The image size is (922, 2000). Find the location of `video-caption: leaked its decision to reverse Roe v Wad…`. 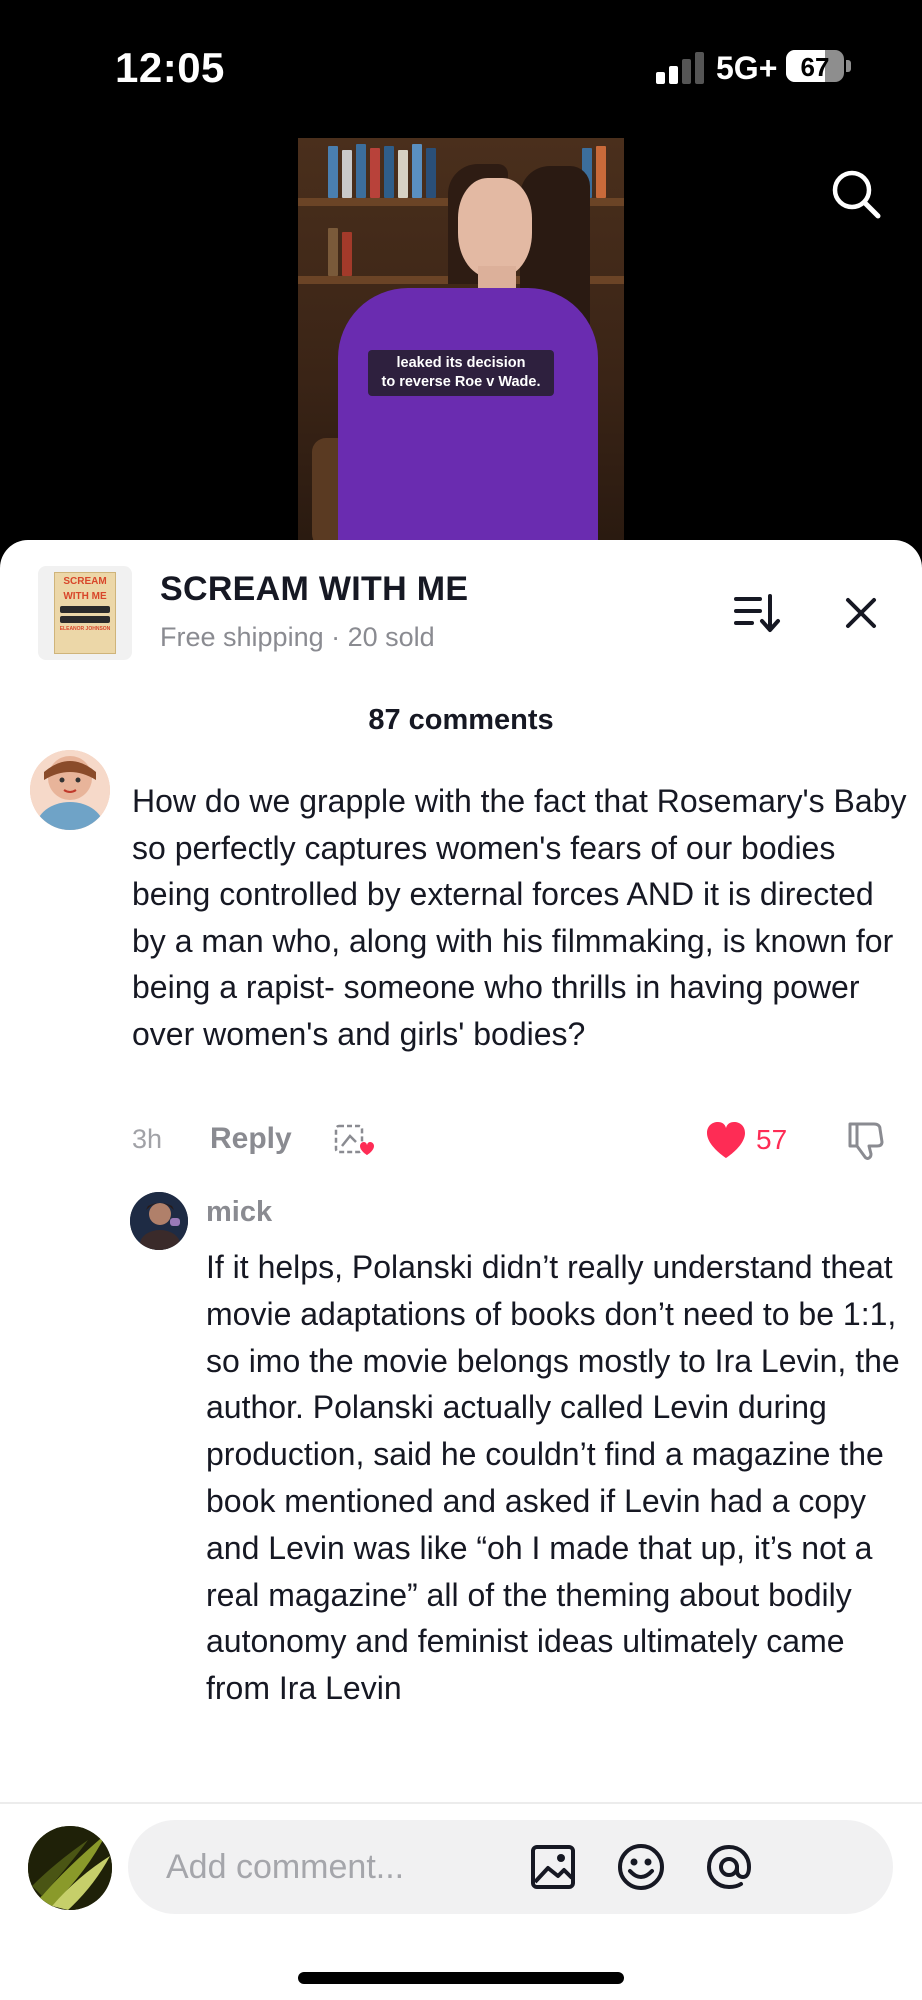

video-caption: leaked its decision to reverse Roe v Wad… is located at coordinates (461, 373).